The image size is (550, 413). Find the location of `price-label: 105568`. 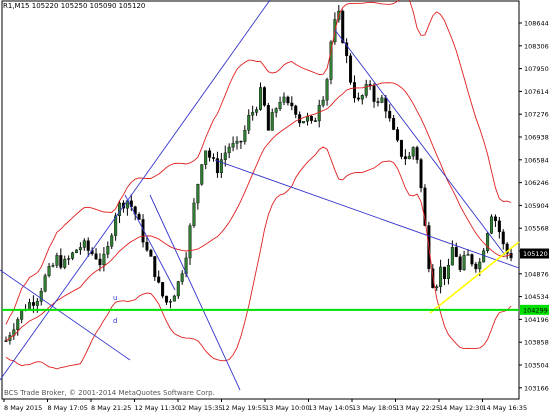

price-label: 105568 is located at coordinates (536, 229).